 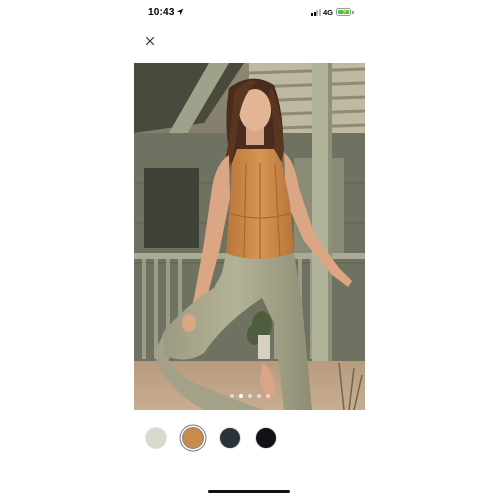 What do you see at coordinates (193, 438) in the screenshot?
I see `swatch-camel` at bounding box center [193, 438].